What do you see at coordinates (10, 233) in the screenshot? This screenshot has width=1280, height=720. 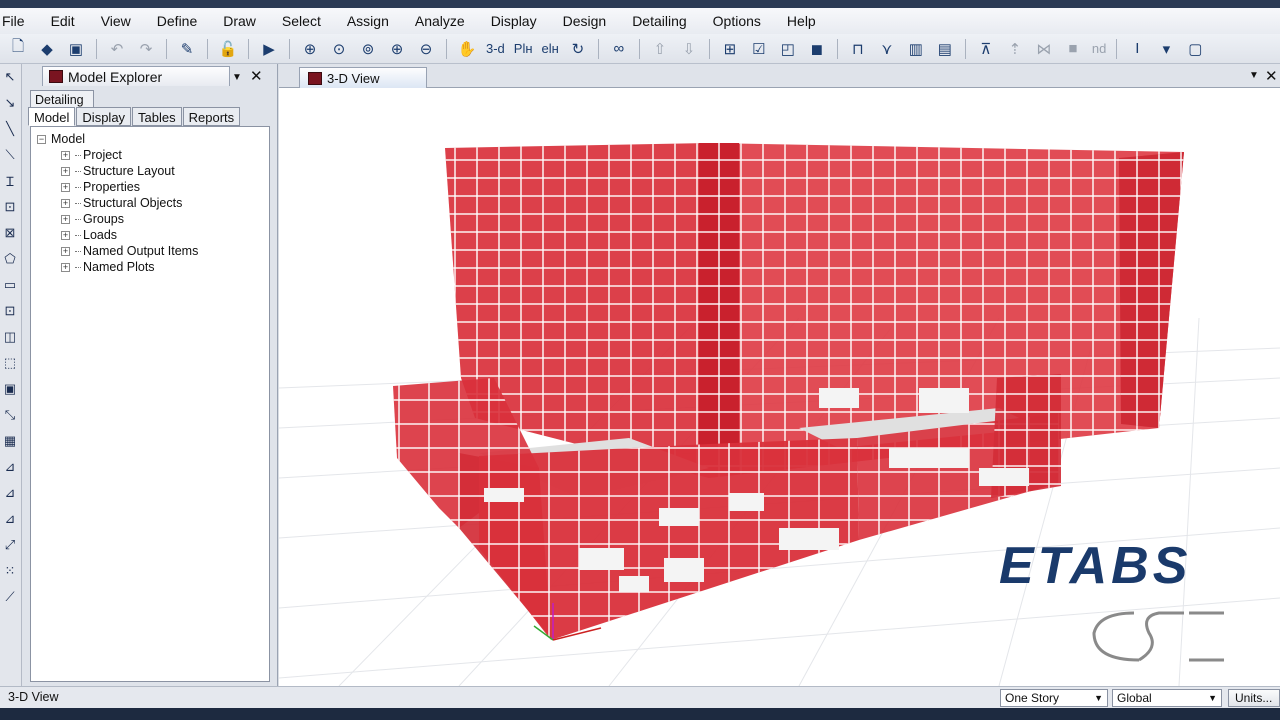 I see `draw-cross-icon: ⊠` at bounding box center [10, 233].